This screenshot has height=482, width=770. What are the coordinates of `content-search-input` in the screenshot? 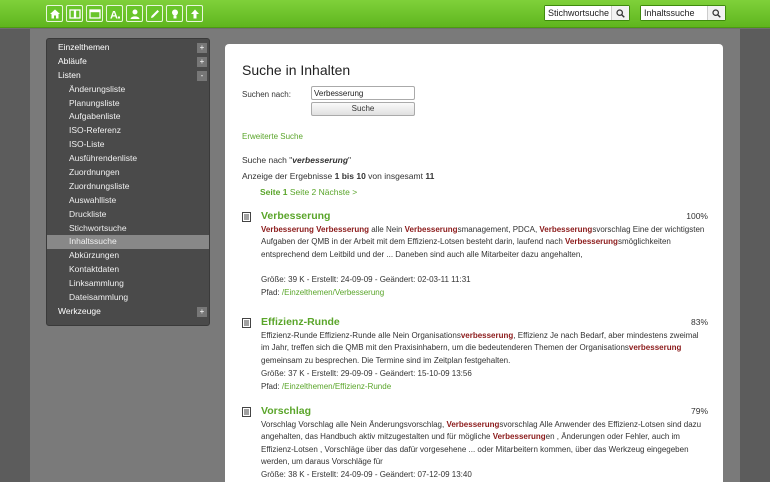 It's located at (674, 13).